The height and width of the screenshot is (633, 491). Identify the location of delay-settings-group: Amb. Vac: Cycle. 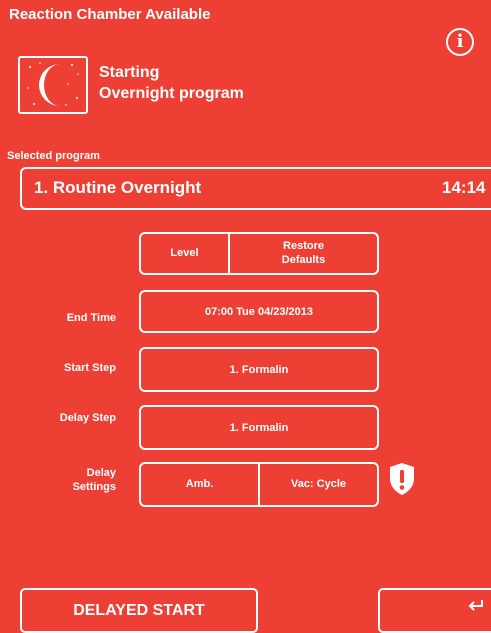
(259, 484).